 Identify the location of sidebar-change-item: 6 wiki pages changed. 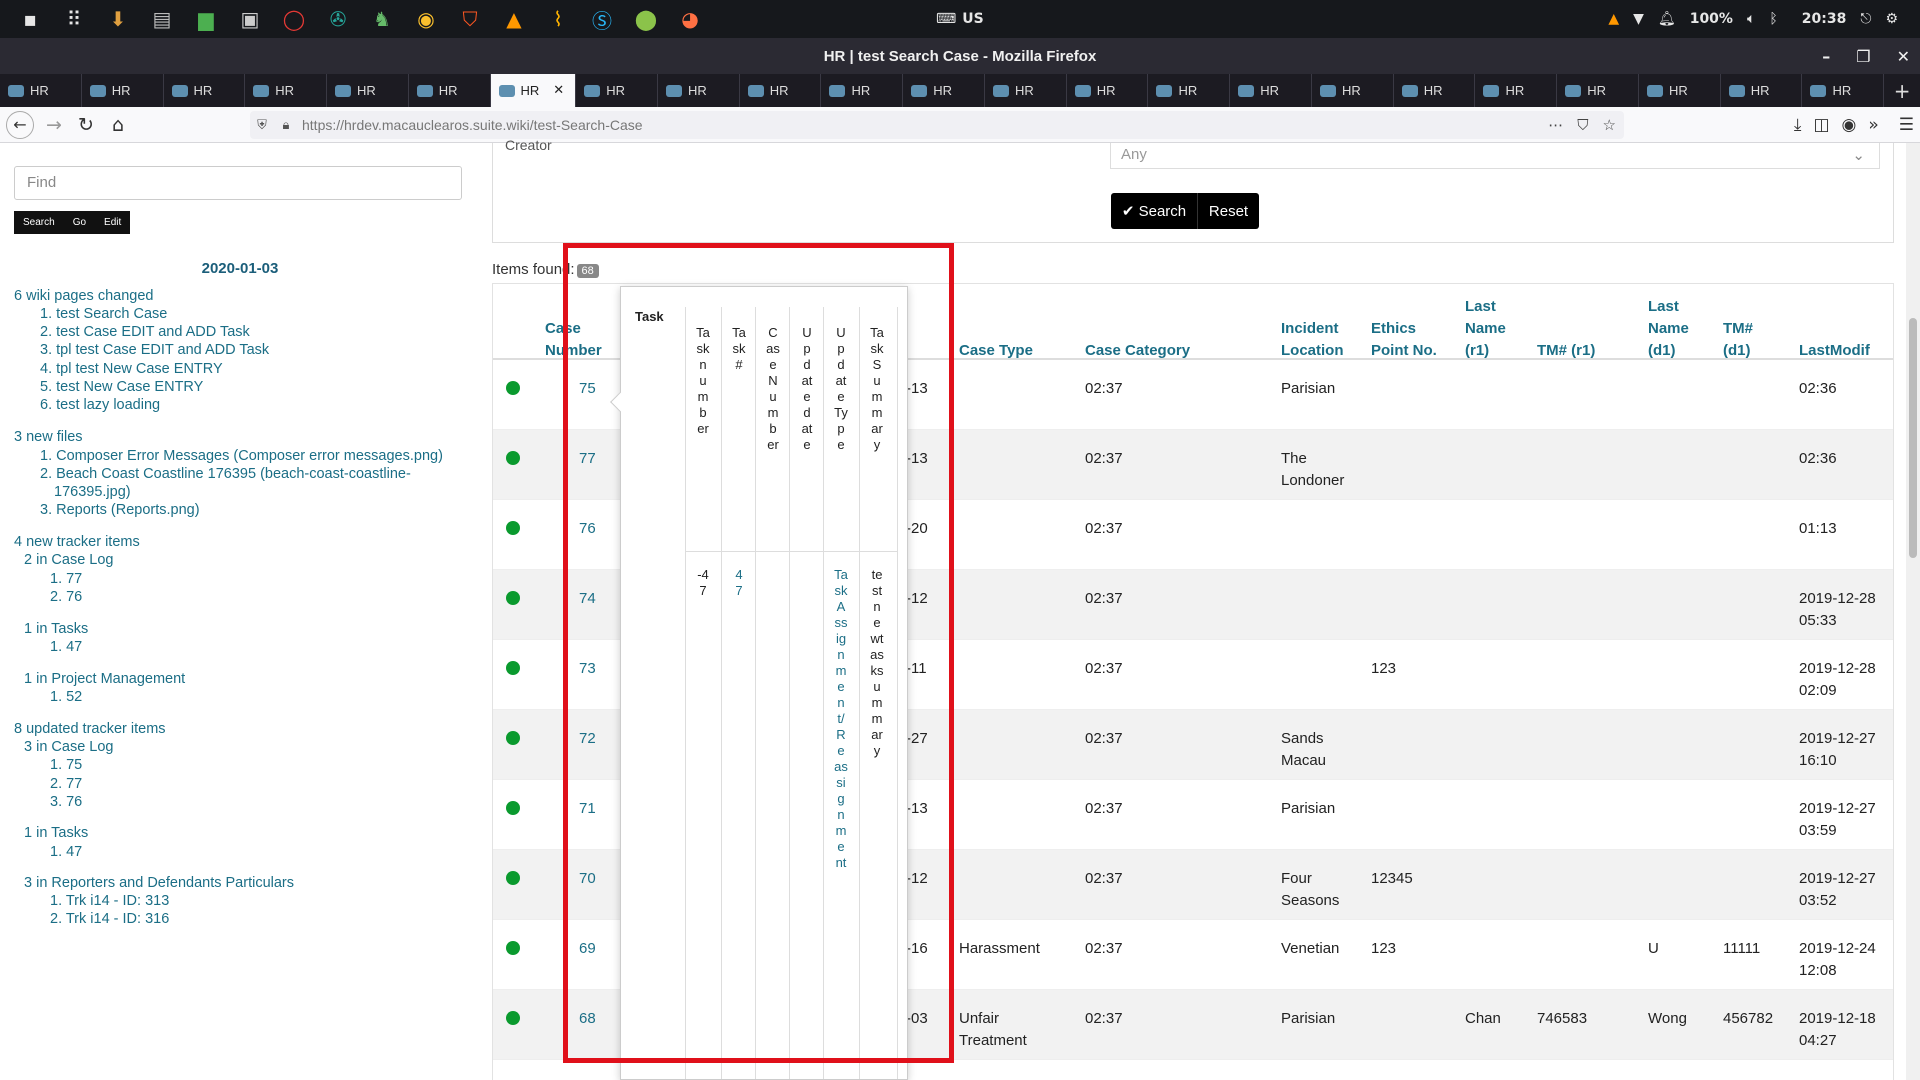
(83, 296).